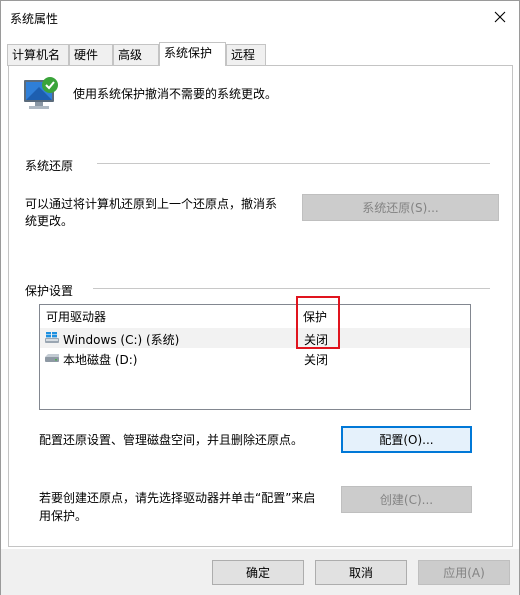  I want to click on ok-button: 确定, so click(258, 572).